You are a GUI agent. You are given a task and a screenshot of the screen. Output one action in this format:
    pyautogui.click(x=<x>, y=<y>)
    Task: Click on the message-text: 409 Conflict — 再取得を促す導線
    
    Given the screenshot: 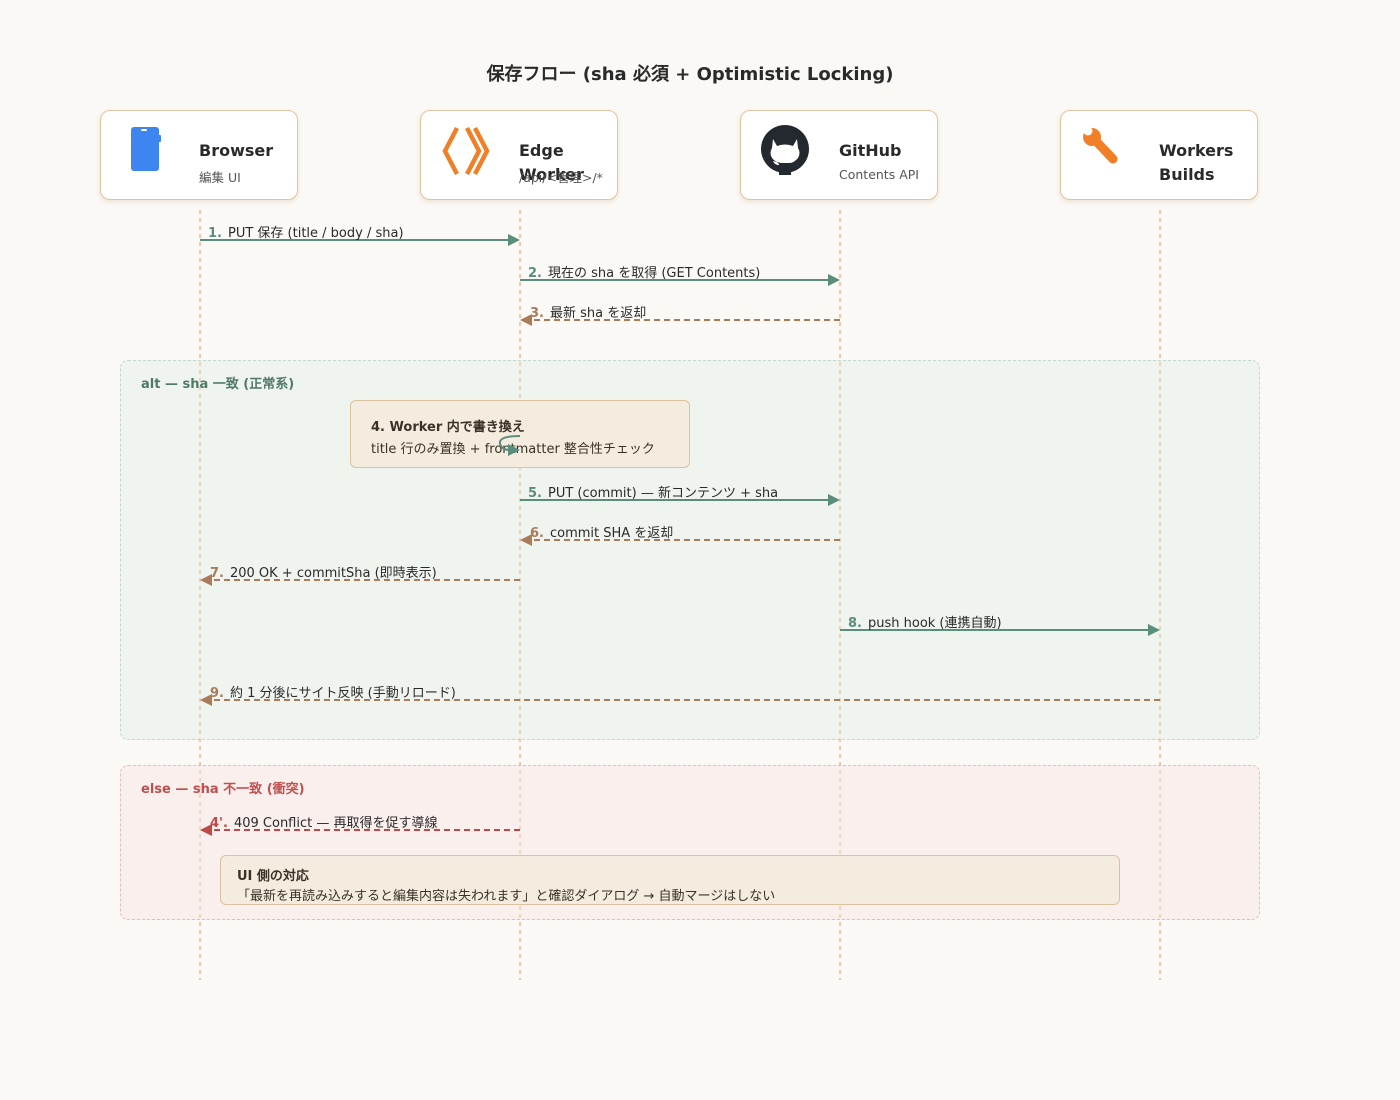 What is the action you would take?
    pyautogui.click(x=335, y=823)
    